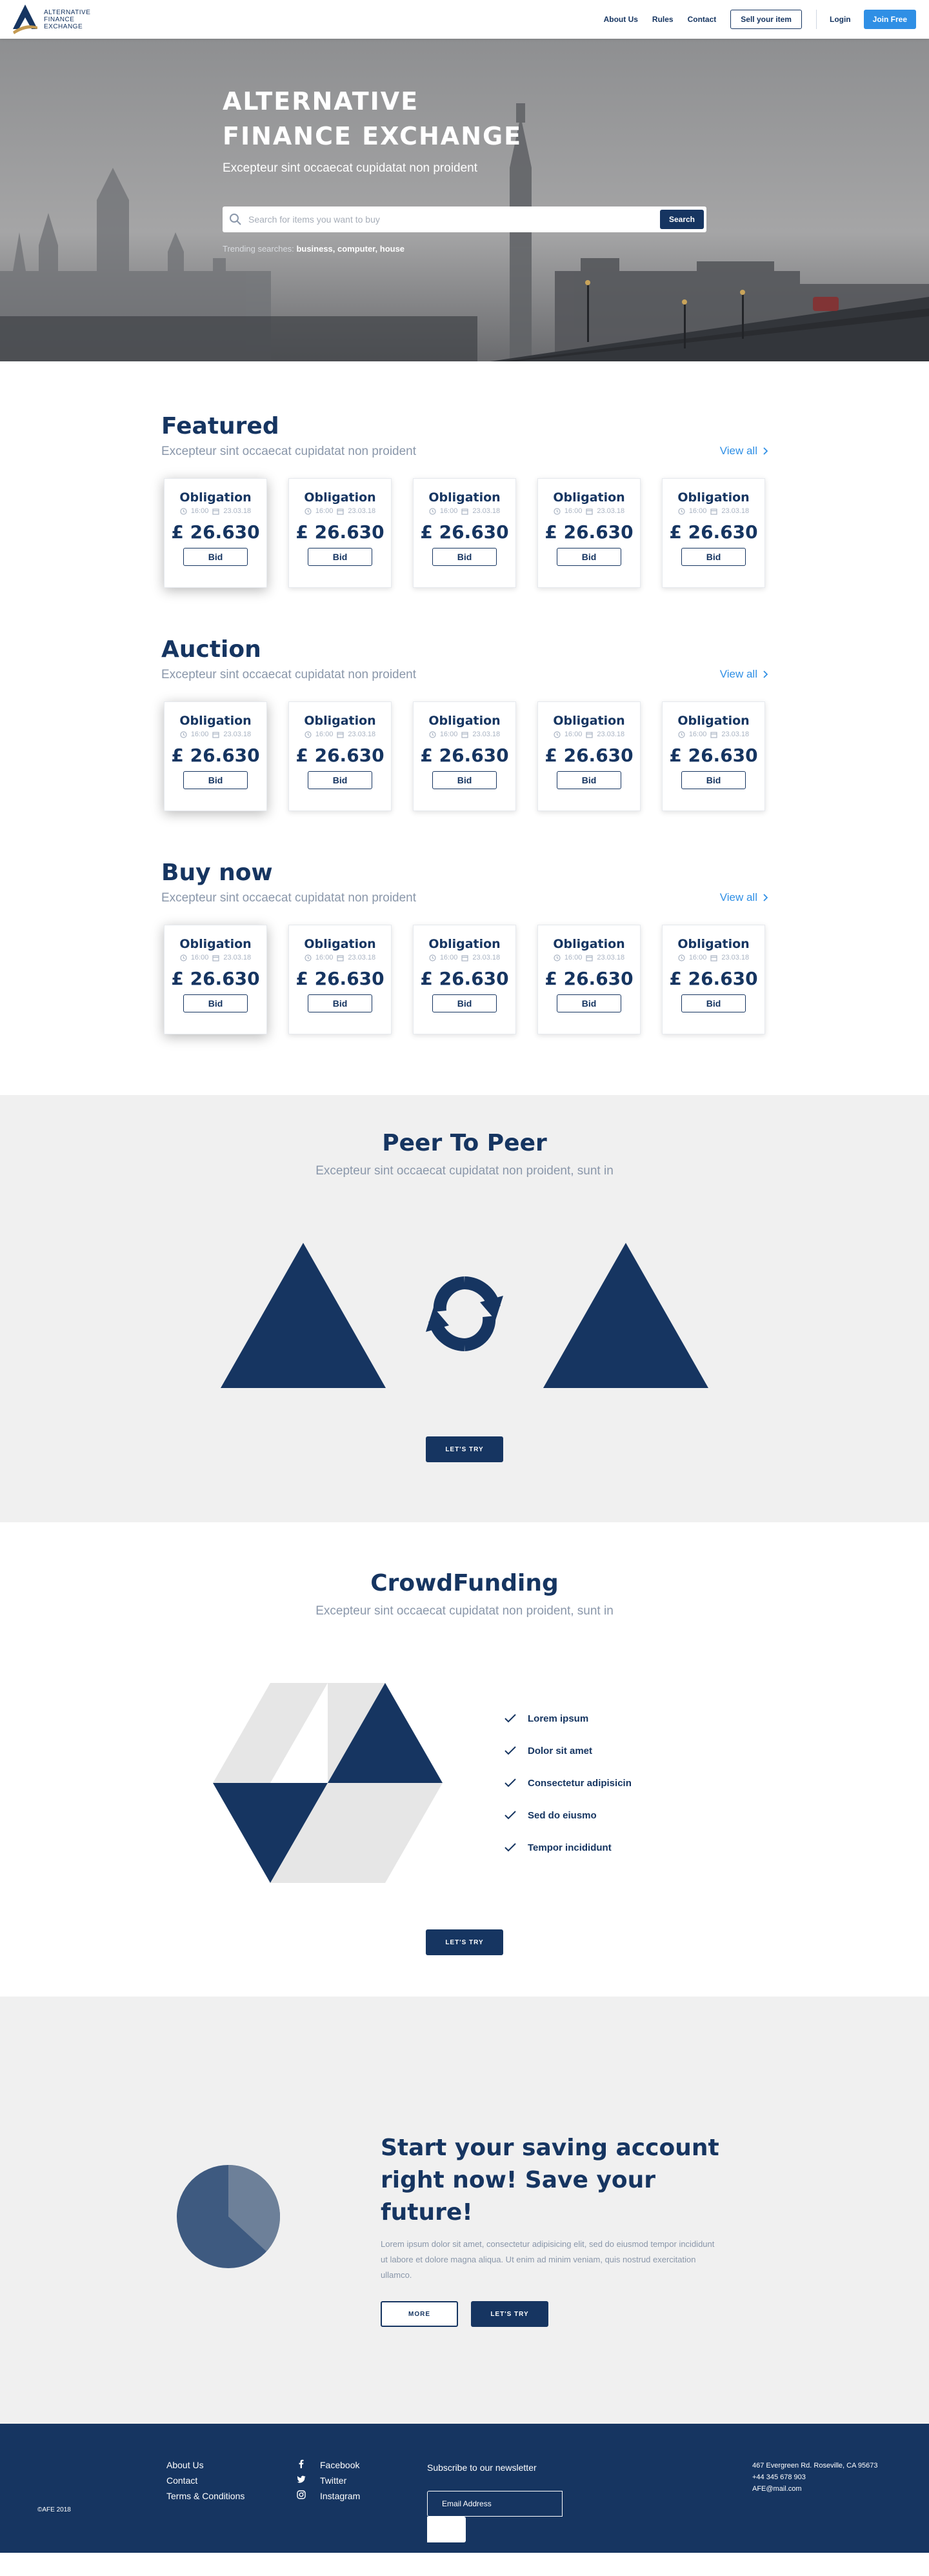  Describe the element at coordinates (235, 220) in the screenshot. I see `search-icon` at that location.